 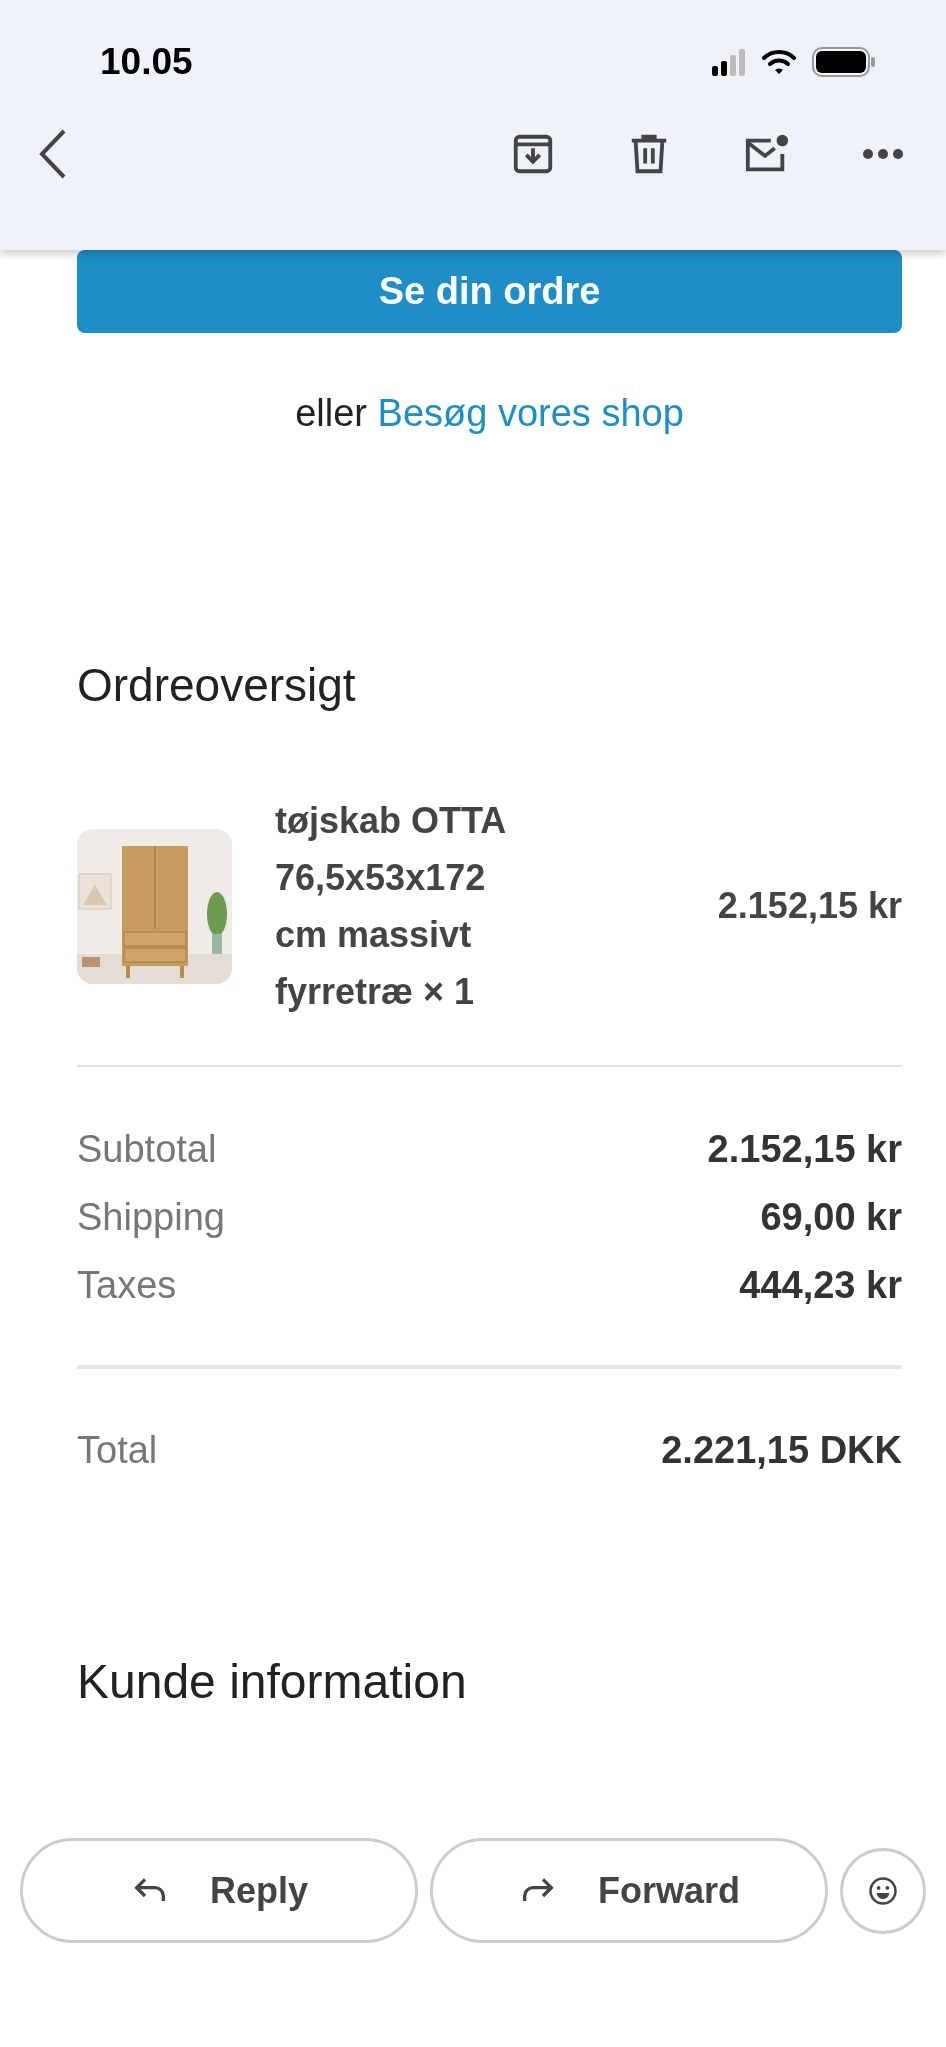 I want to click on product-name: tøjskab OTTA 76,5x53x172 cm massivt fyrretræ × 1, so click(x=390, y=906).